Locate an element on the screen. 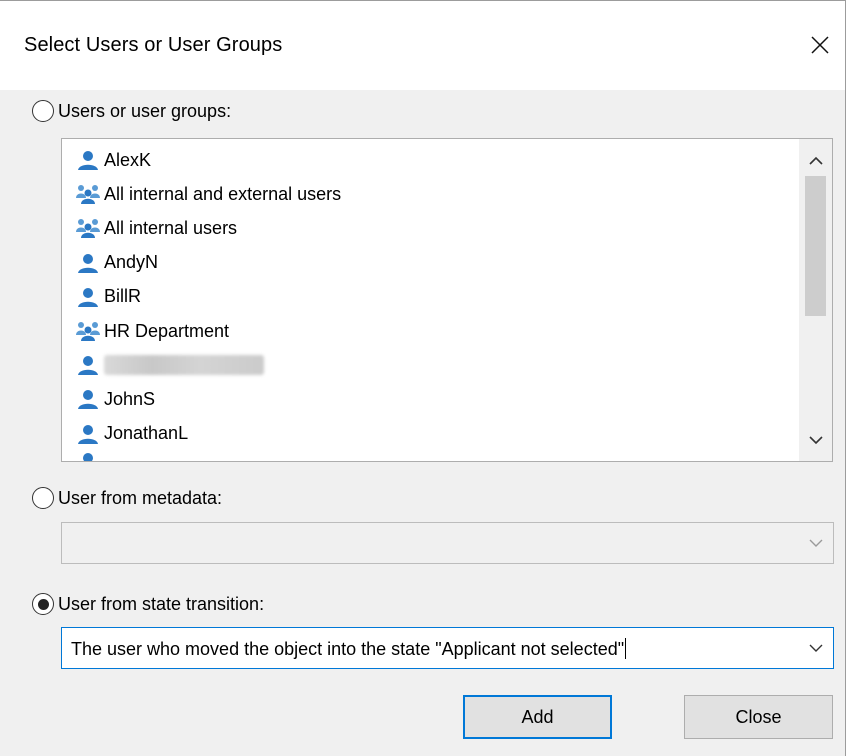 This screenshot has width=846, height=756. list-item: JohnS is located at coordinates (114, 399).